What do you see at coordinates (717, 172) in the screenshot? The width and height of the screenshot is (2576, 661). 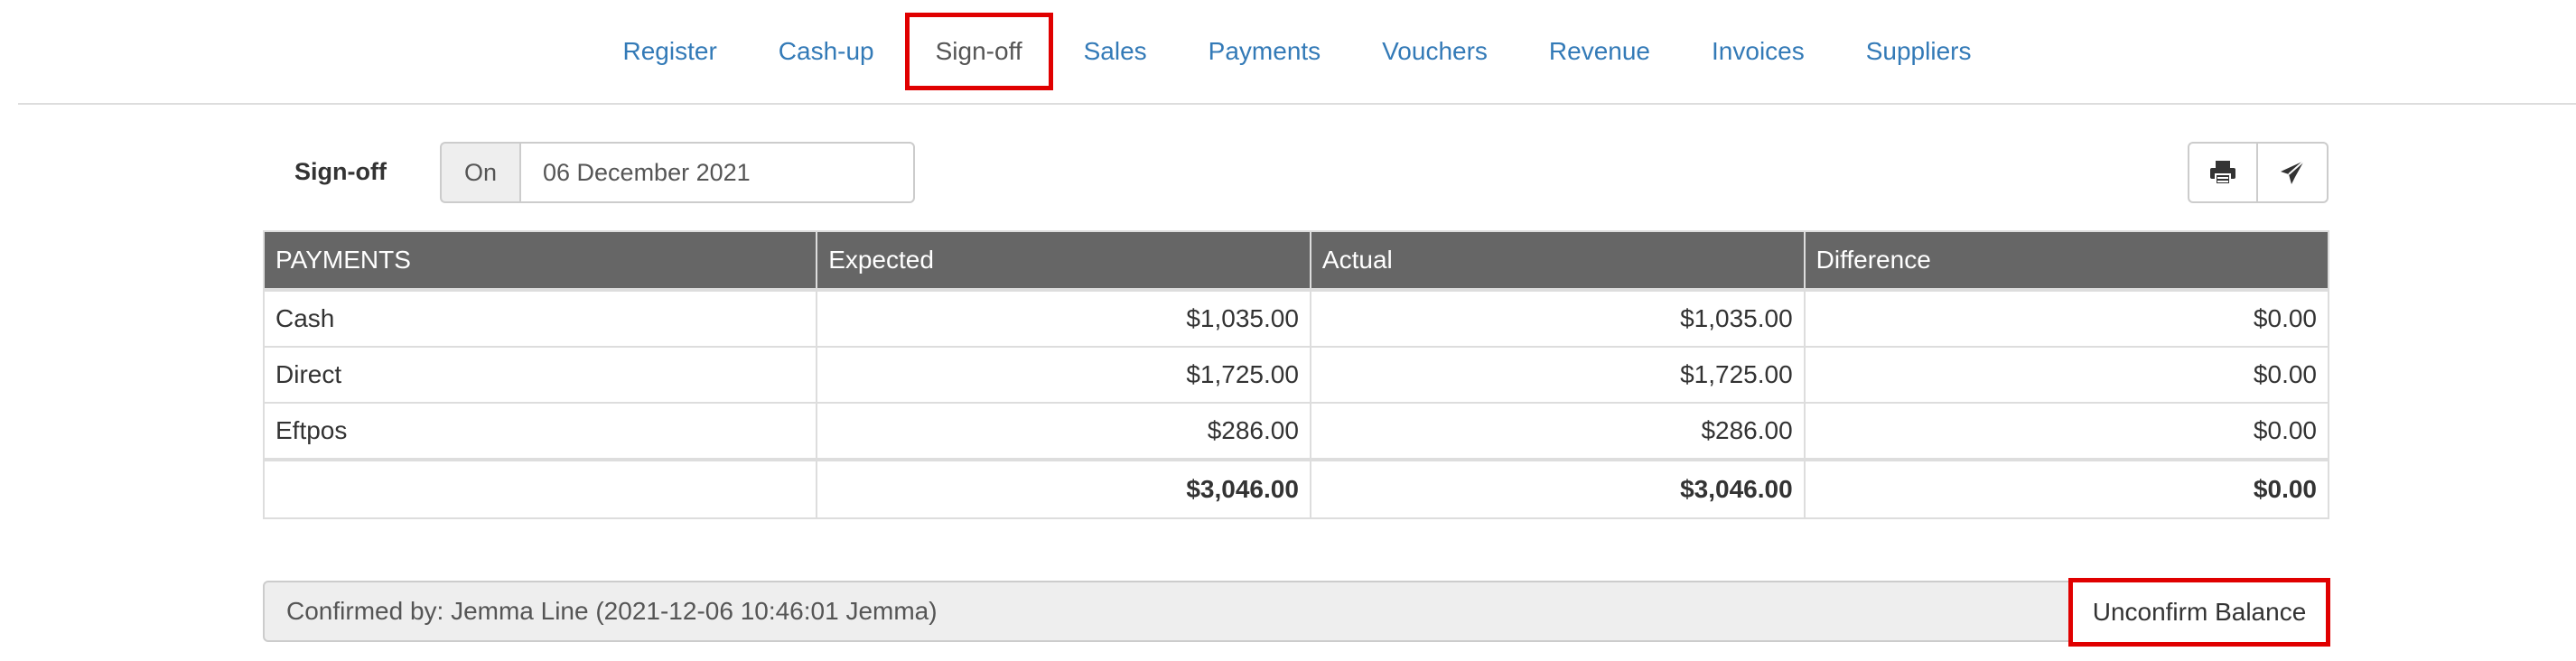 I see `signoff-date-input: 06 December 2021` at bounding box center [717, 172].